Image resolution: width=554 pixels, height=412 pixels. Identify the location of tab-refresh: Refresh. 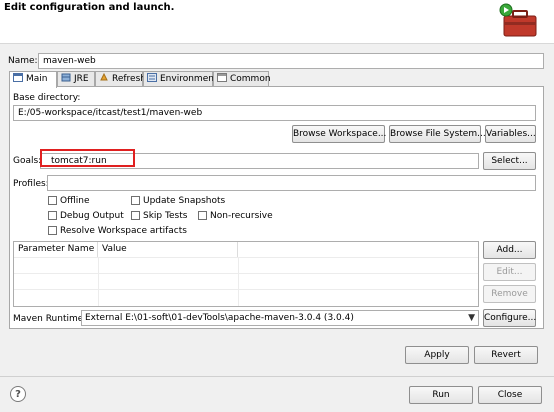
(120, 79).